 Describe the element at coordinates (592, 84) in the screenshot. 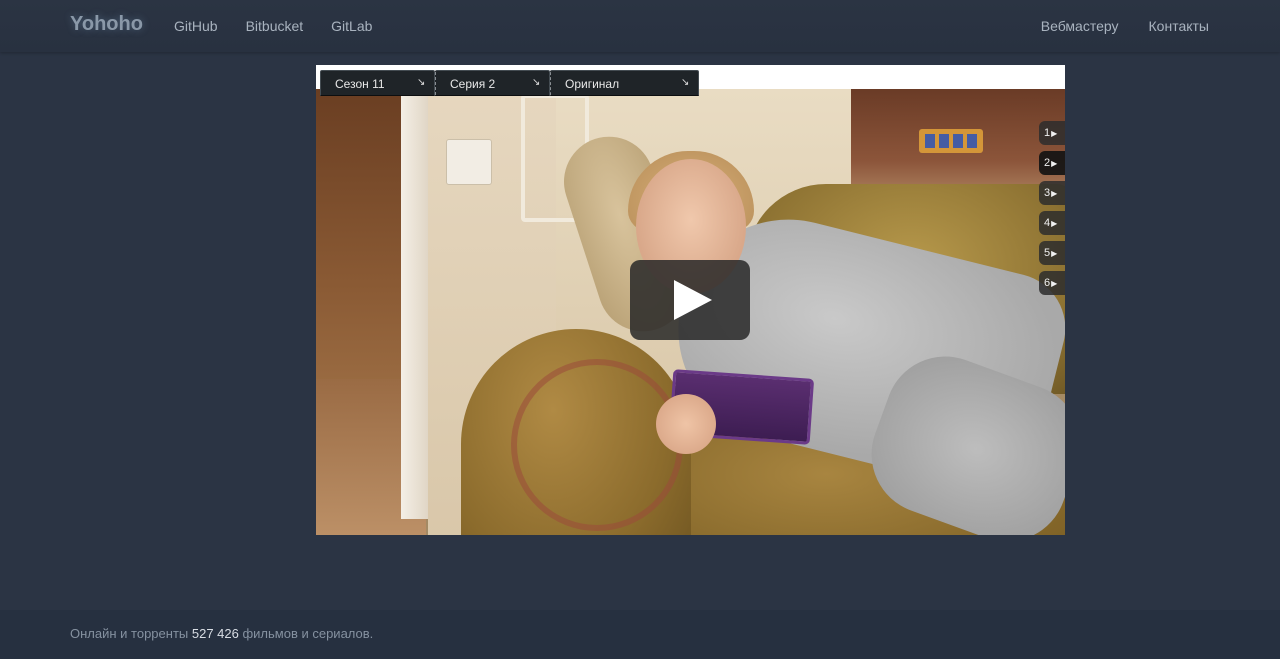

I see `translation-select-label: Оригинал` at that location.